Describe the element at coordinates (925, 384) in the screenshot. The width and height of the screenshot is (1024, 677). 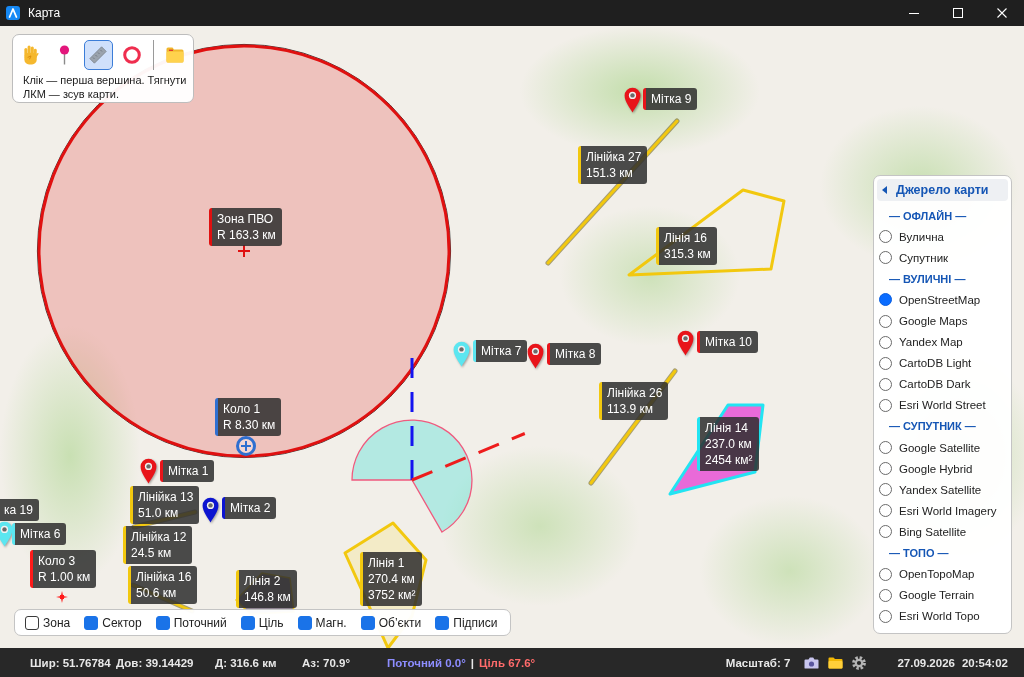
I see `map-source-option: CartoDB Dark` at that location.